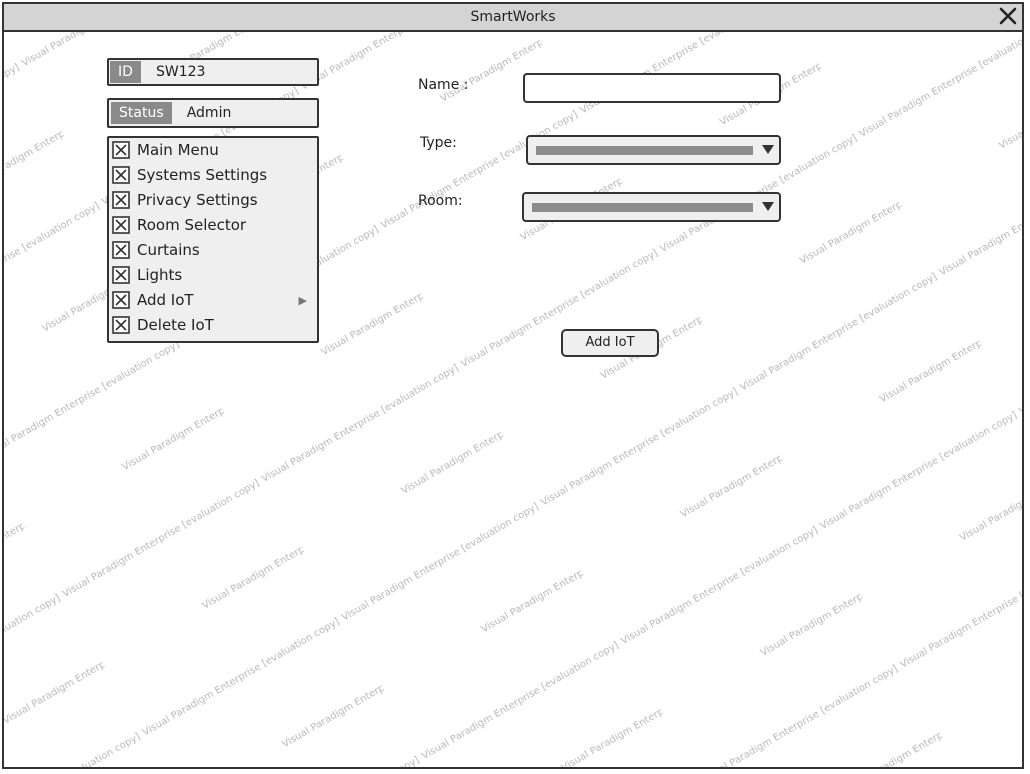 The height and width of the screenshot is (774, 1030). I want to click on room-select, so click(651, 207).